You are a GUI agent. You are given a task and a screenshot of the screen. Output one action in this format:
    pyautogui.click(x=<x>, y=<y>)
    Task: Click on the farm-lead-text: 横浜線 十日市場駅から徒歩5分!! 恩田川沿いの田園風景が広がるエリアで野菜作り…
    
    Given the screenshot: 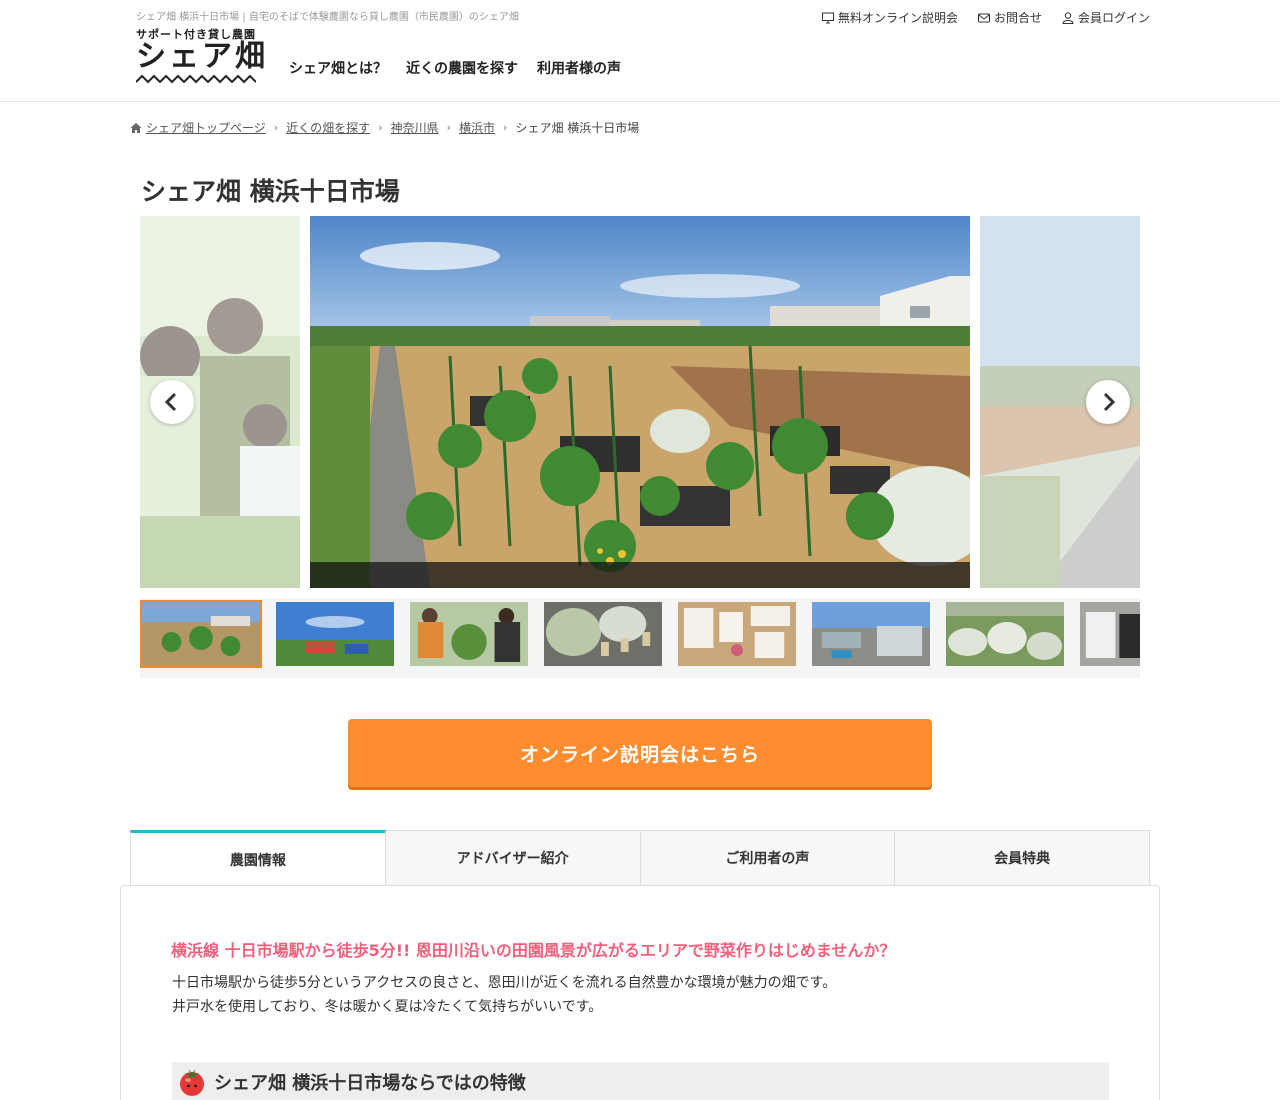 What is the action you would take?
    pyautogui.click(x=533, y=950)
    